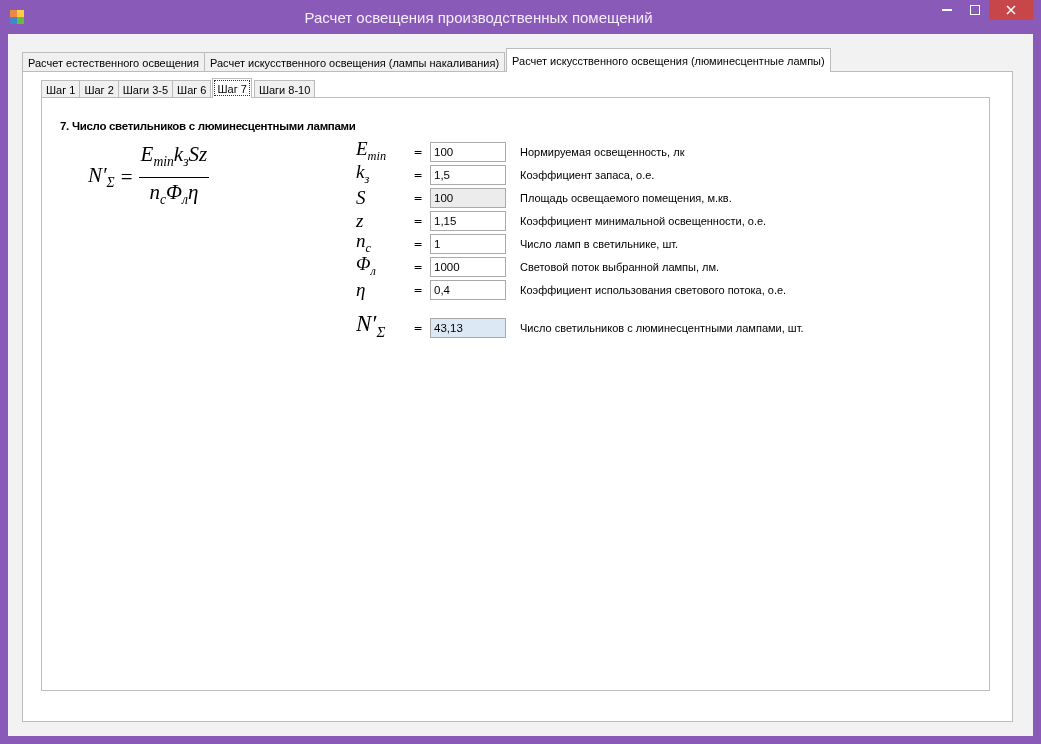 This screenshot has width=1041, height=744. Describe the element at coordinates (668, 60) in the screenshot. I see `tab: Расчет искусственного освещения (люминесцентные лампы)` at that location.